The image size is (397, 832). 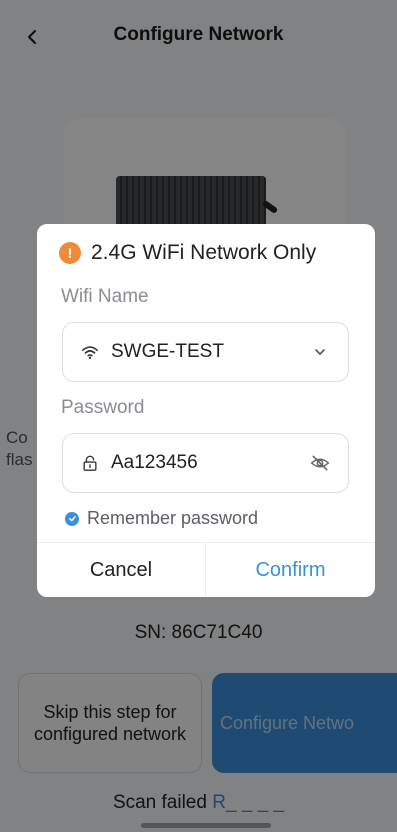 What do you see at coordinates (90, 463) in the screenshot?
I see `lock-icon` at bounding box center [90, 463].